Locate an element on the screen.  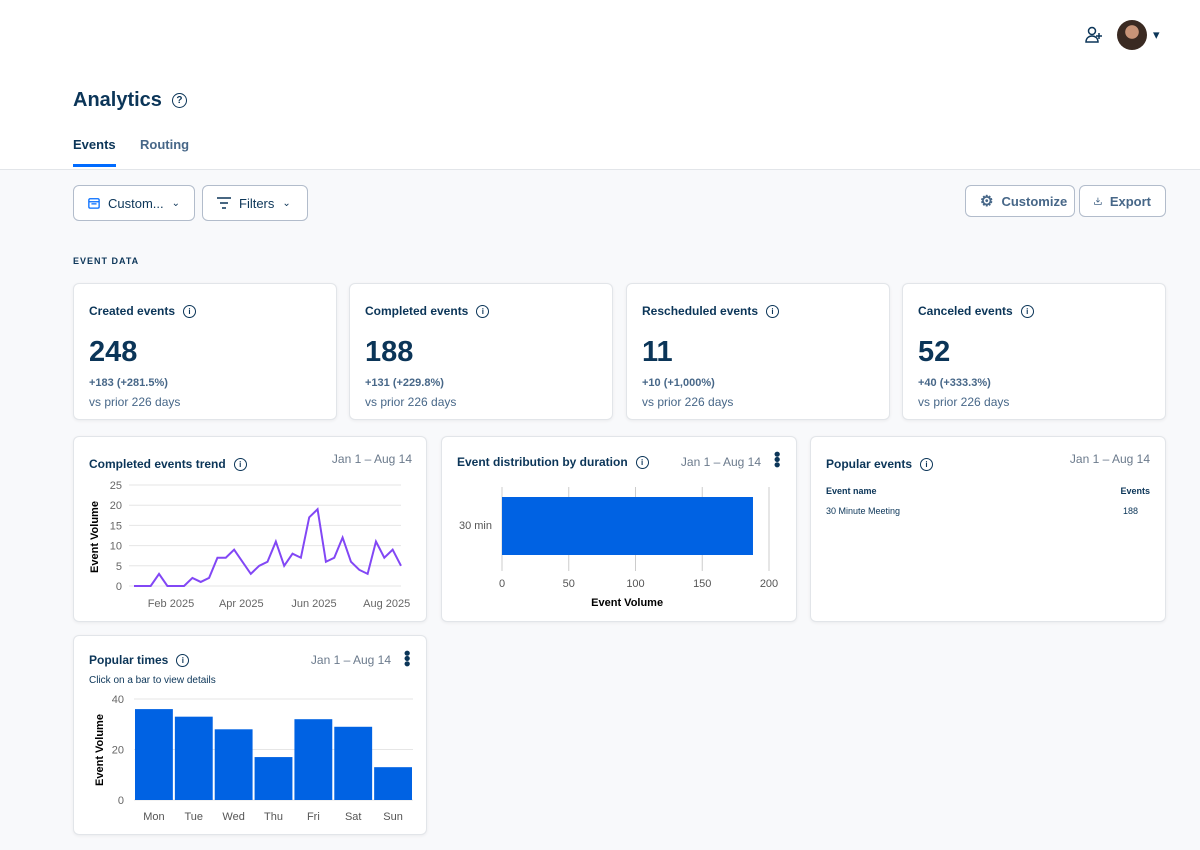
stat-value: 248 is located at coordinates (113, 352).